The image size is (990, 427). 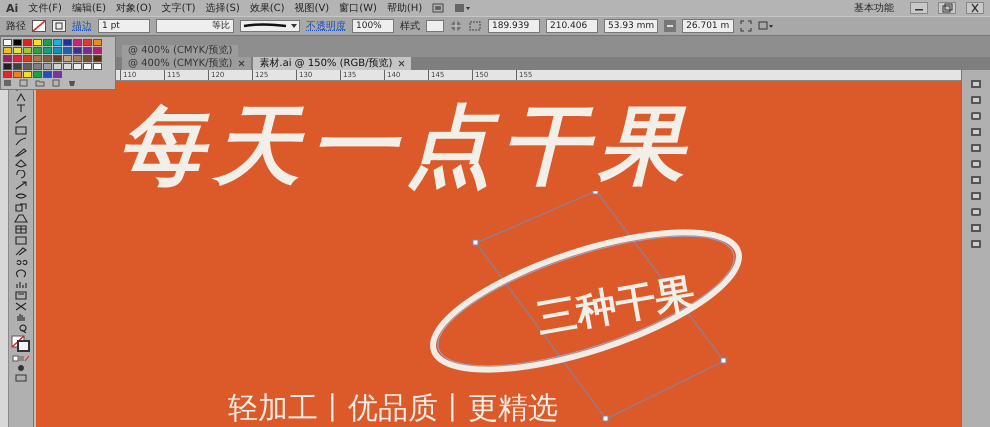 I want to click on type-tool-icon, so click(x=21, y=108).